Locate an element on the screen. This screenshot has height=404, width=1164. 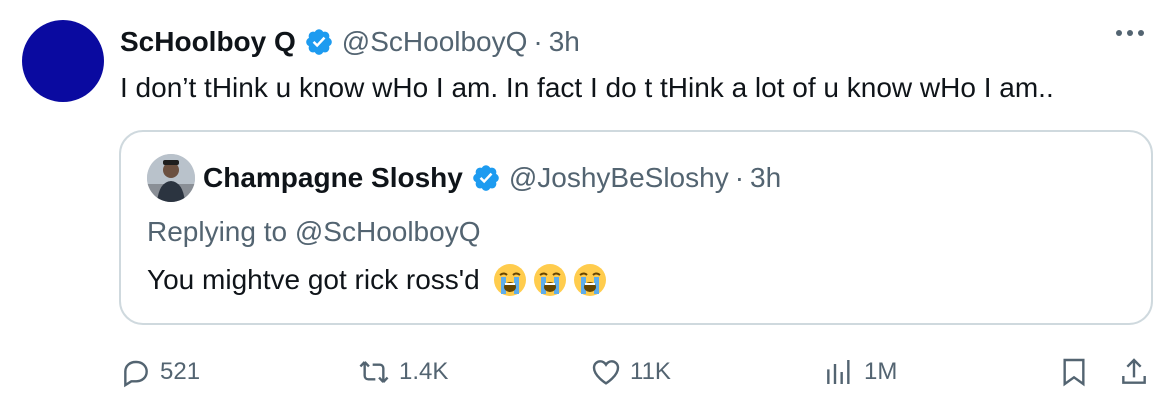
quoted-tweet-text: You mightve got rick ross'd is located at coordinates (377, 280).